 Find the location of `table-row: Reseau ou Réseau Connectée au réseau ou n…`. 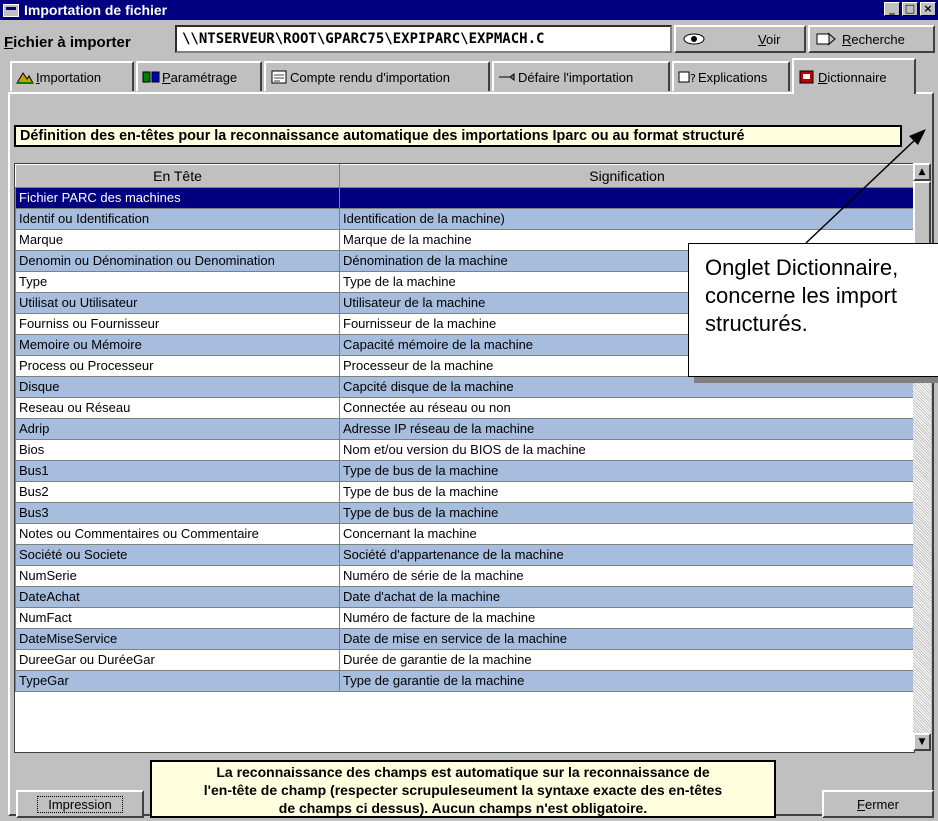

table-row: Reseau ou Réseau Connectée au réseau ou n… is located at coordinates (464, 408).